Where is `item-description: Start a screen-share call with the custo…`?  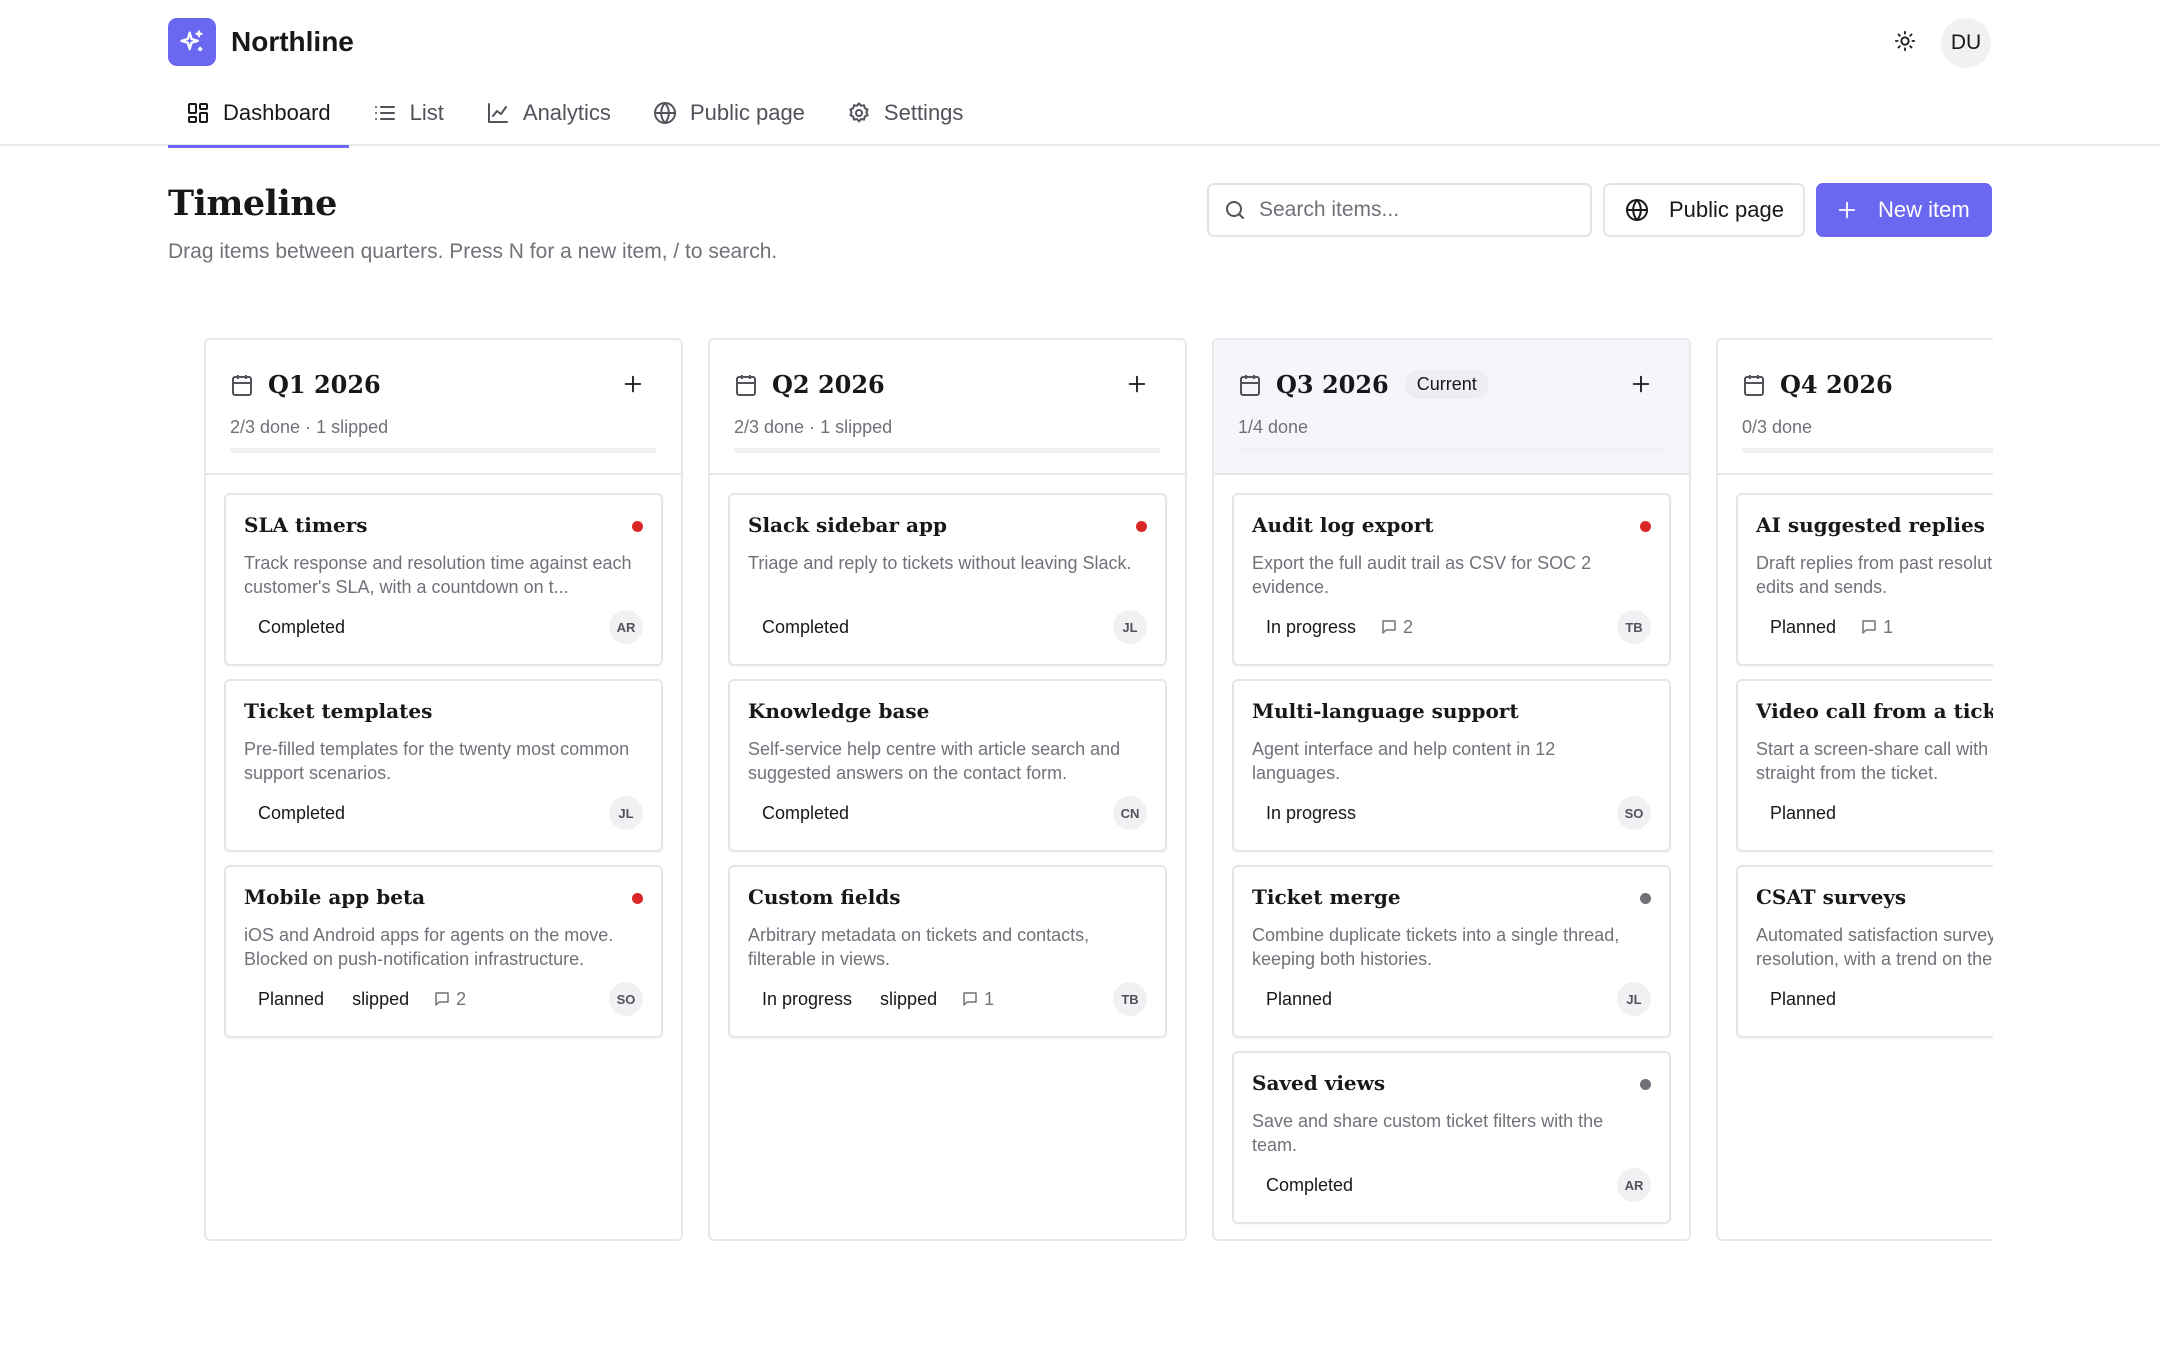 item-description: Start a screen-share call with the custo… is located at coordinates (1874, 761).